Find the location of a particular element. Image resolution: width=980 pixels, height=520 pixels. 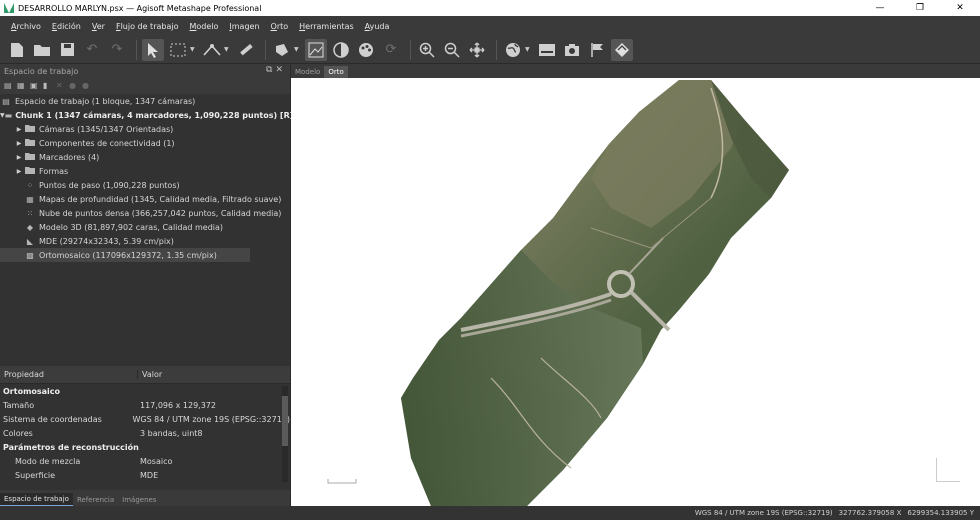

refresh-icon: ⟳ is located at coordinates (391, 50).